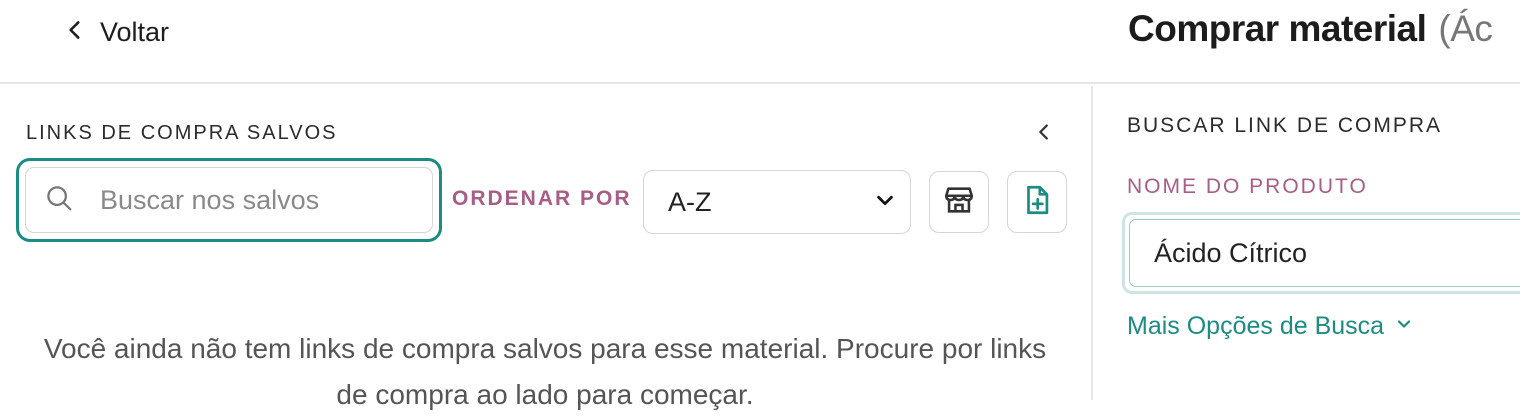 This screenshot has height=418, width=1520. I want to click on search-icon, so click(59, 200).